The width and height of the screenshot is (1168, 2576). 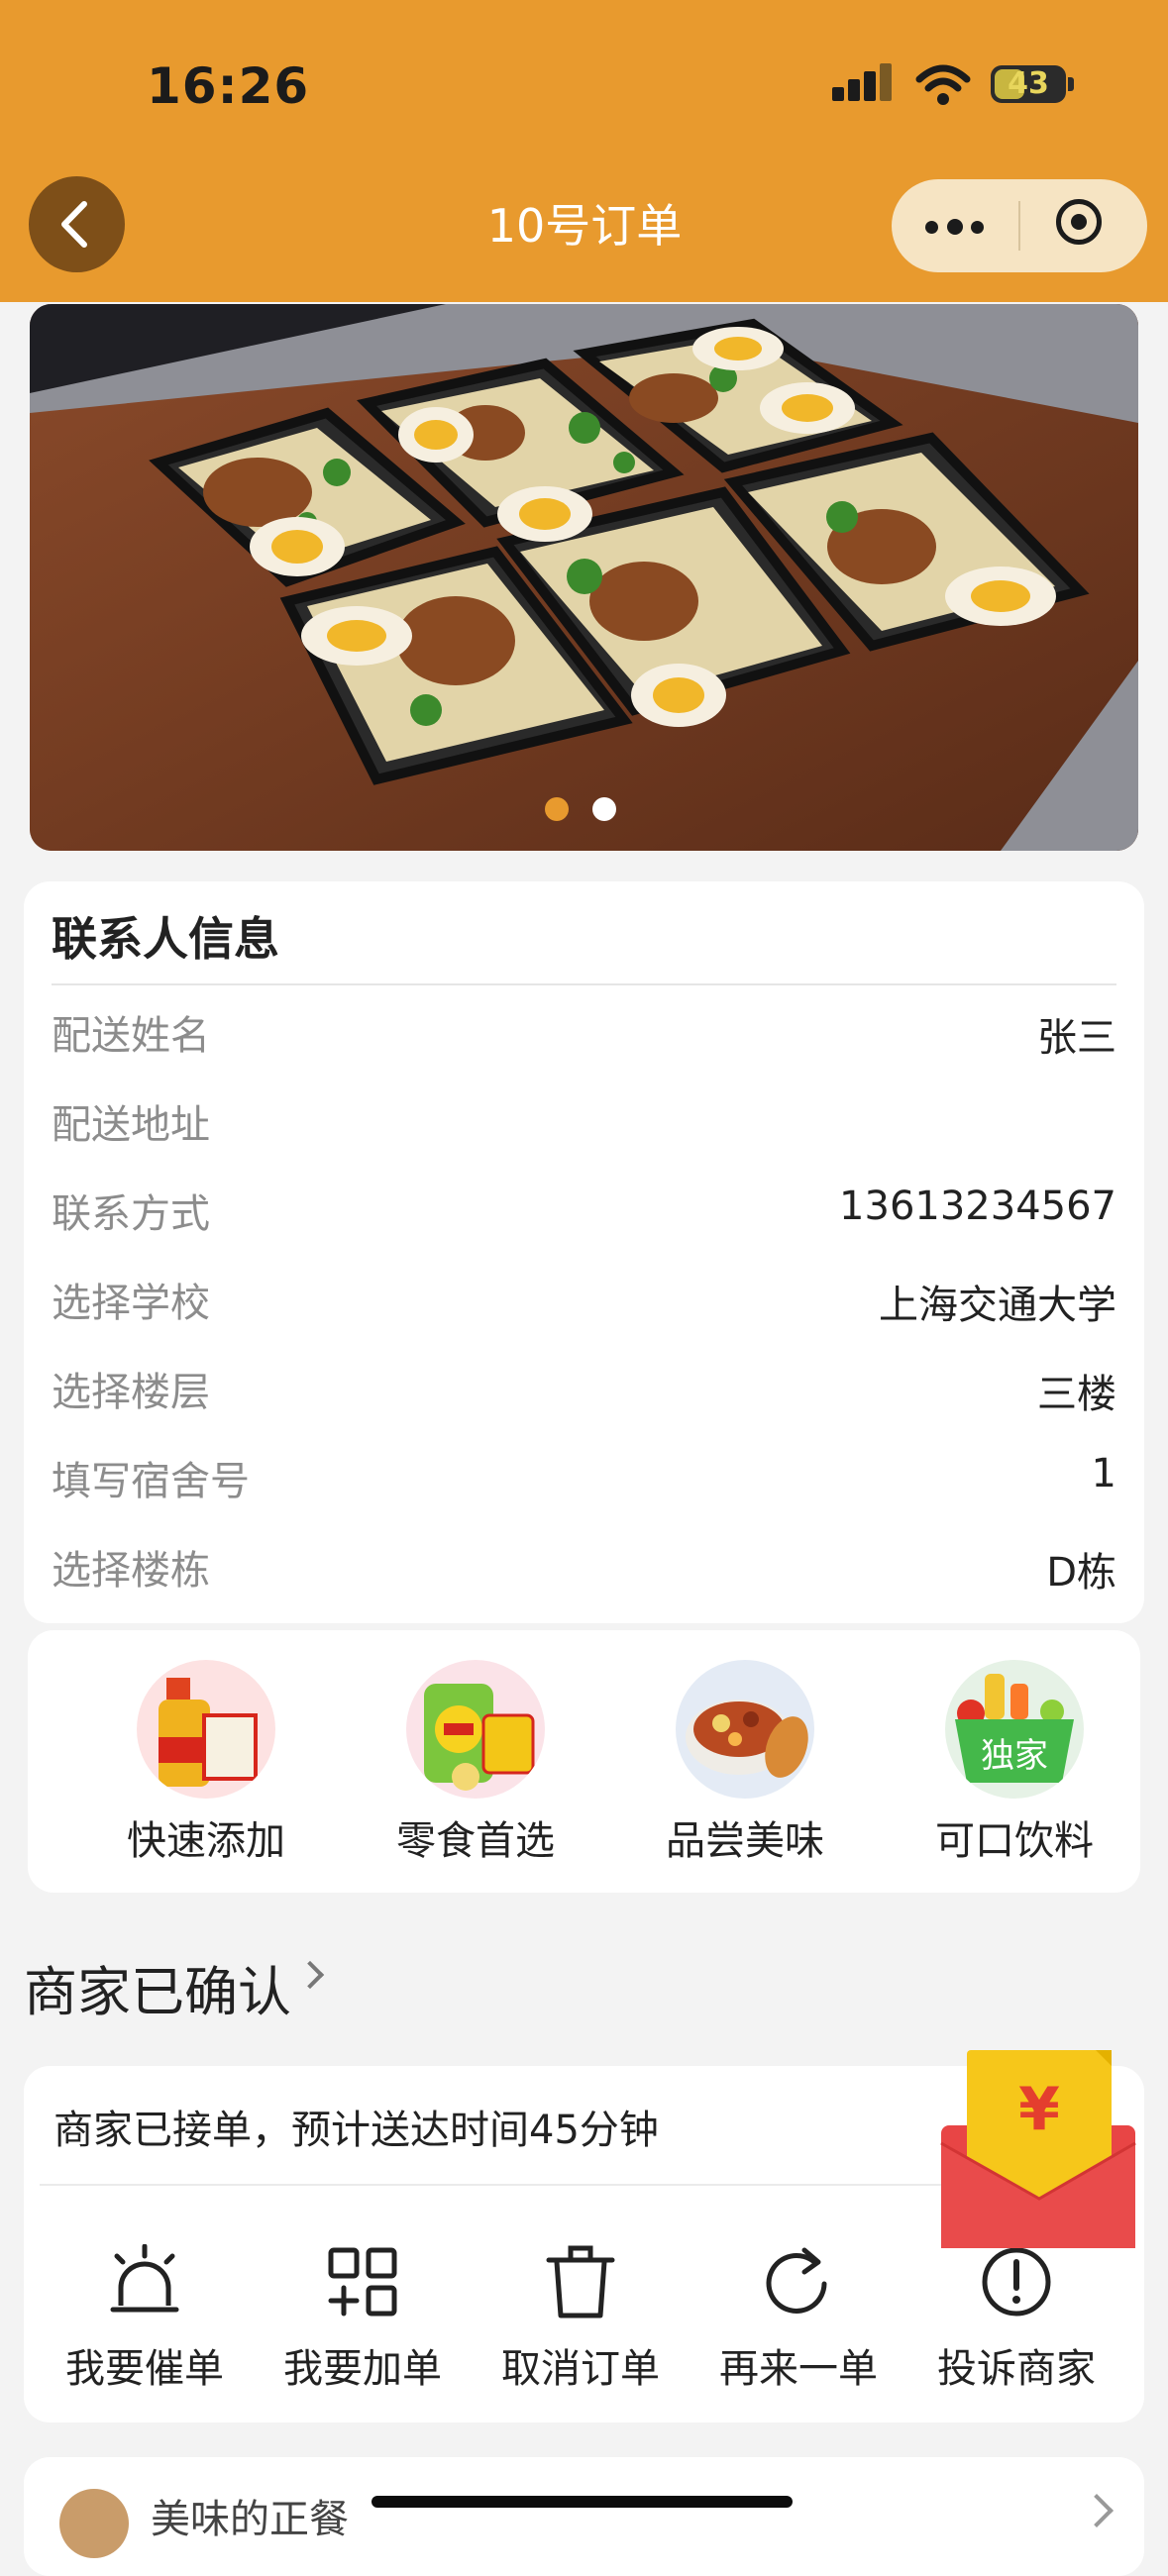 I want to click on grocery-icon, so click(x=206, y=1729).